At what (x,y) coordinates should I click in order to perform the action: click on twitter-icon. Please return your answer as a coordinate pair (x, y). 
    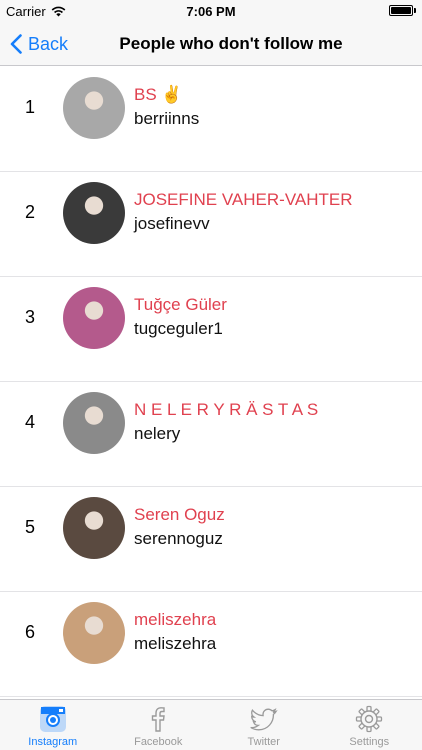
    Looking at the image, I should click on (264, 719).